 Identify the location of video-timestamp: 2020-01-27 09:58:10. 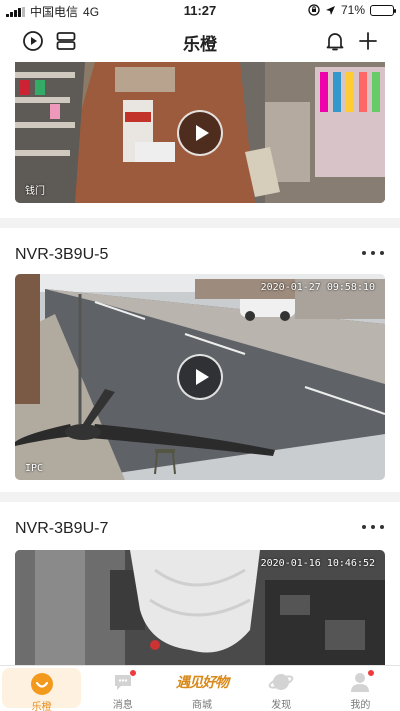
(317, 287).